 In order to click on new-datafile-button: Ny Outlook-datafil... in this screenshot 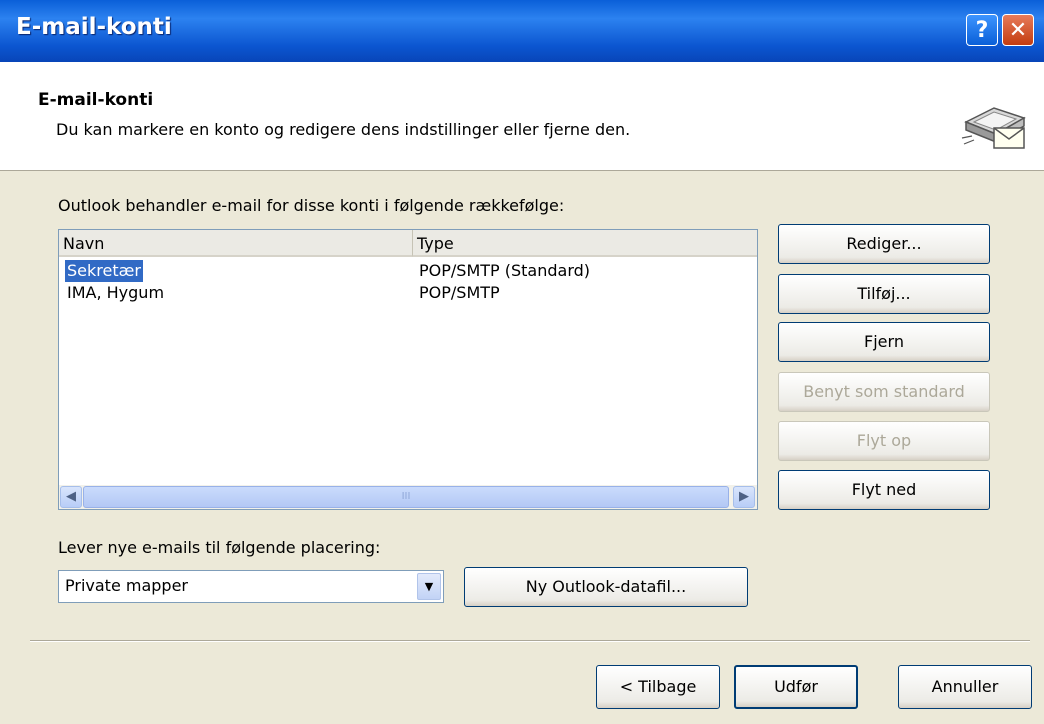, I will do `click(606, 587)`.